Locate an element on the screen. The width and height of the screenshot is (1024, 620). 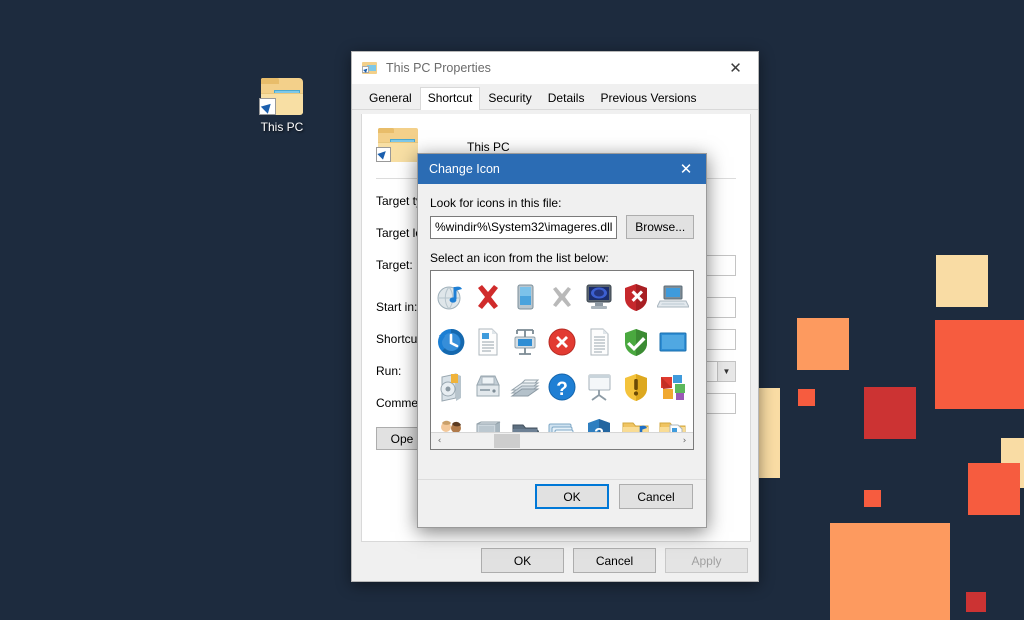
icon-grid: ? ? is located at coordinates (562, 360).